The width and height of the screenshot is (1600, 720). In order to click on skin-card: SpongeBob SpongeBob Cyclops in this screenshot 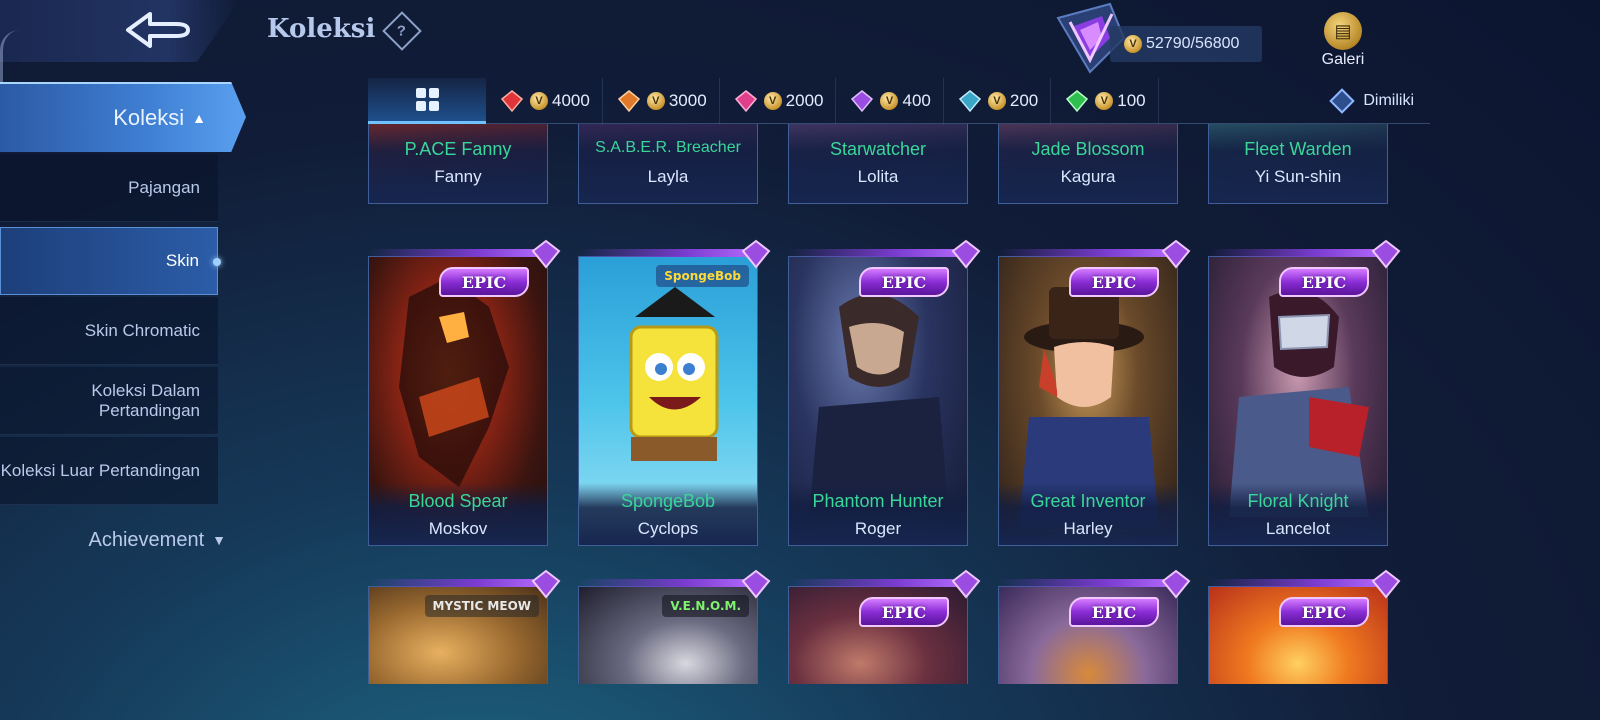, I will do `click(674, 392)`.